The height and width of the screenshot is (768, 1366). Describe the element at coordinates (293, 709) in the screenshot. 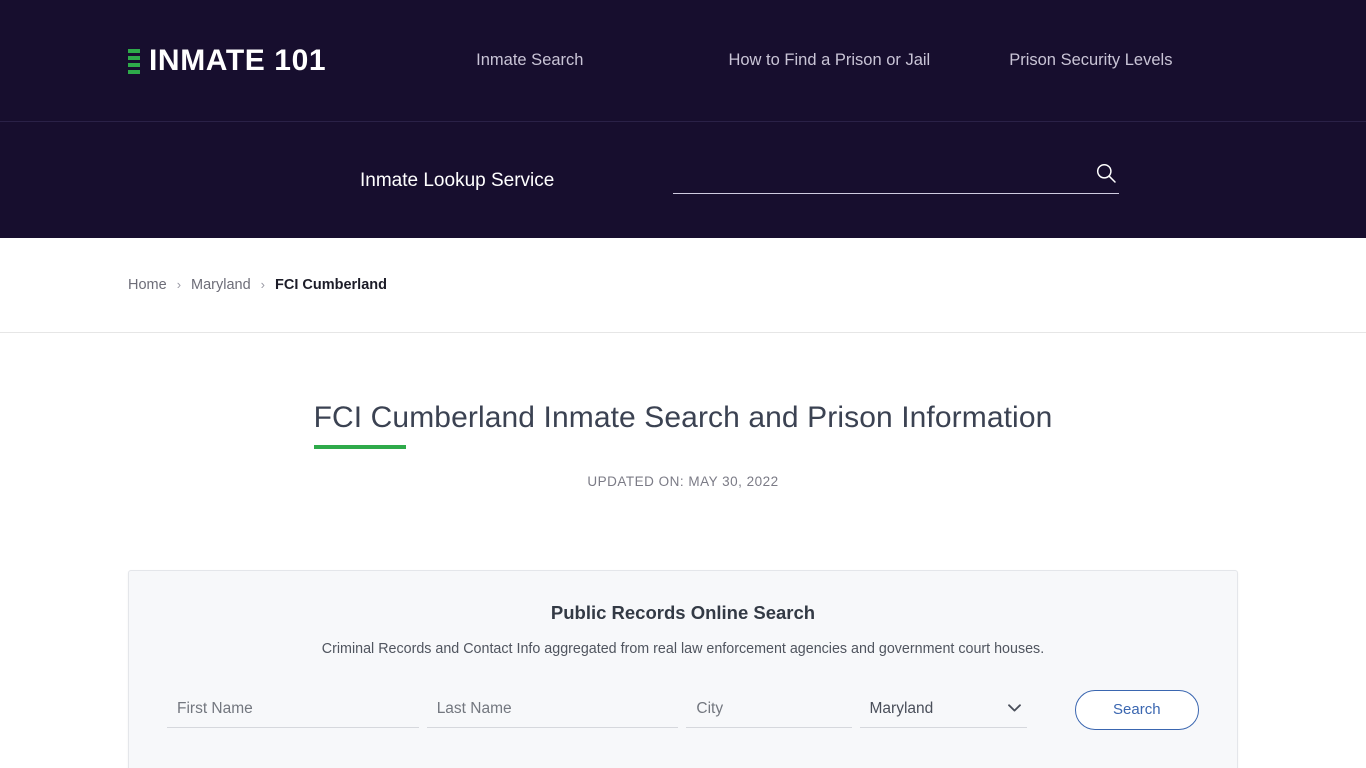

I see `first-name-input` at that location.